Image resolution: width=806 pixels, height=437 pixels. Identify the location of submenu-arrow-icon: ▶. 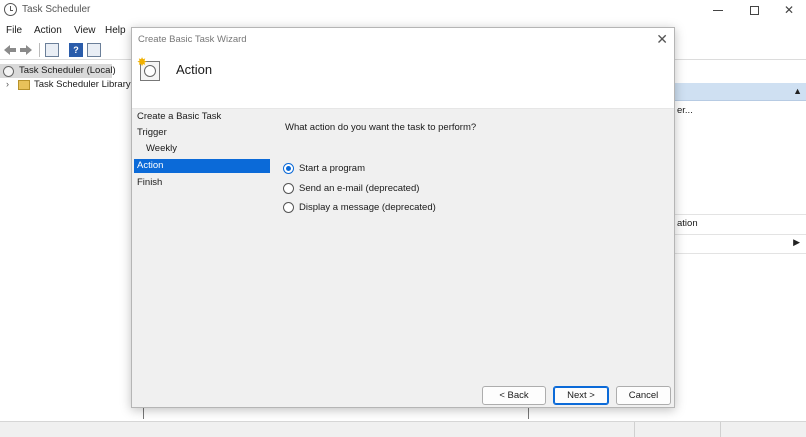
(796, 242).